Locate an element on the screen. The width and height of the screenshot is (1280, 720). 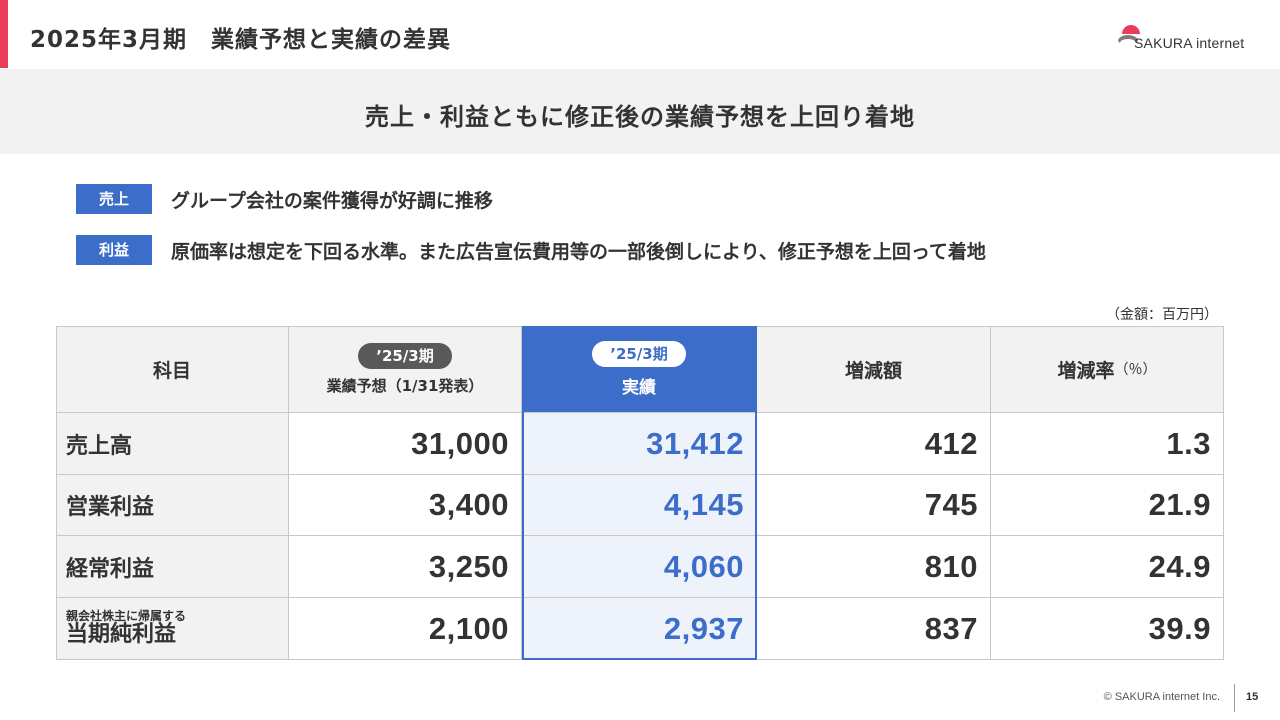
header-diff: 増減額 is located at coordinates (874, 369).